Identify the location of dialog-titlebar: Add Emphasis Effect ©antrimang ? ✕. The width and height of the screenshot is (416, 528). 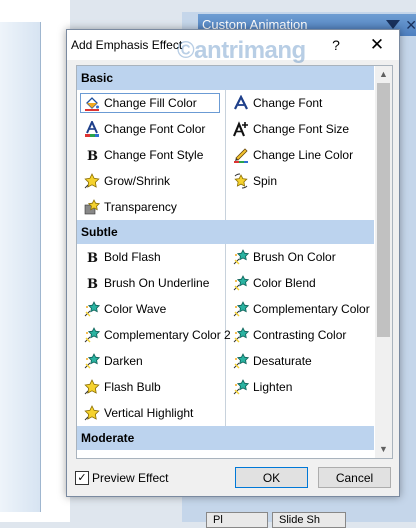
(233, 47).